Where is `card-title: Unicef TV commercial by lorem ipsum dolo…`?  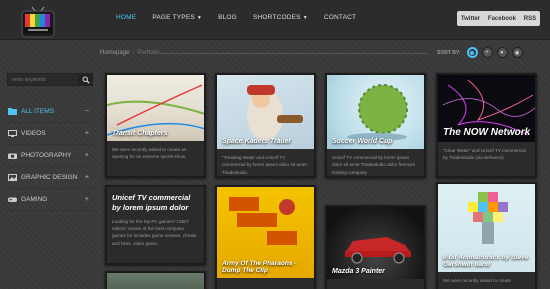 card-title: Unicef TV commercial by lorem ipsum dolo… is located at coordinates (151, 202).